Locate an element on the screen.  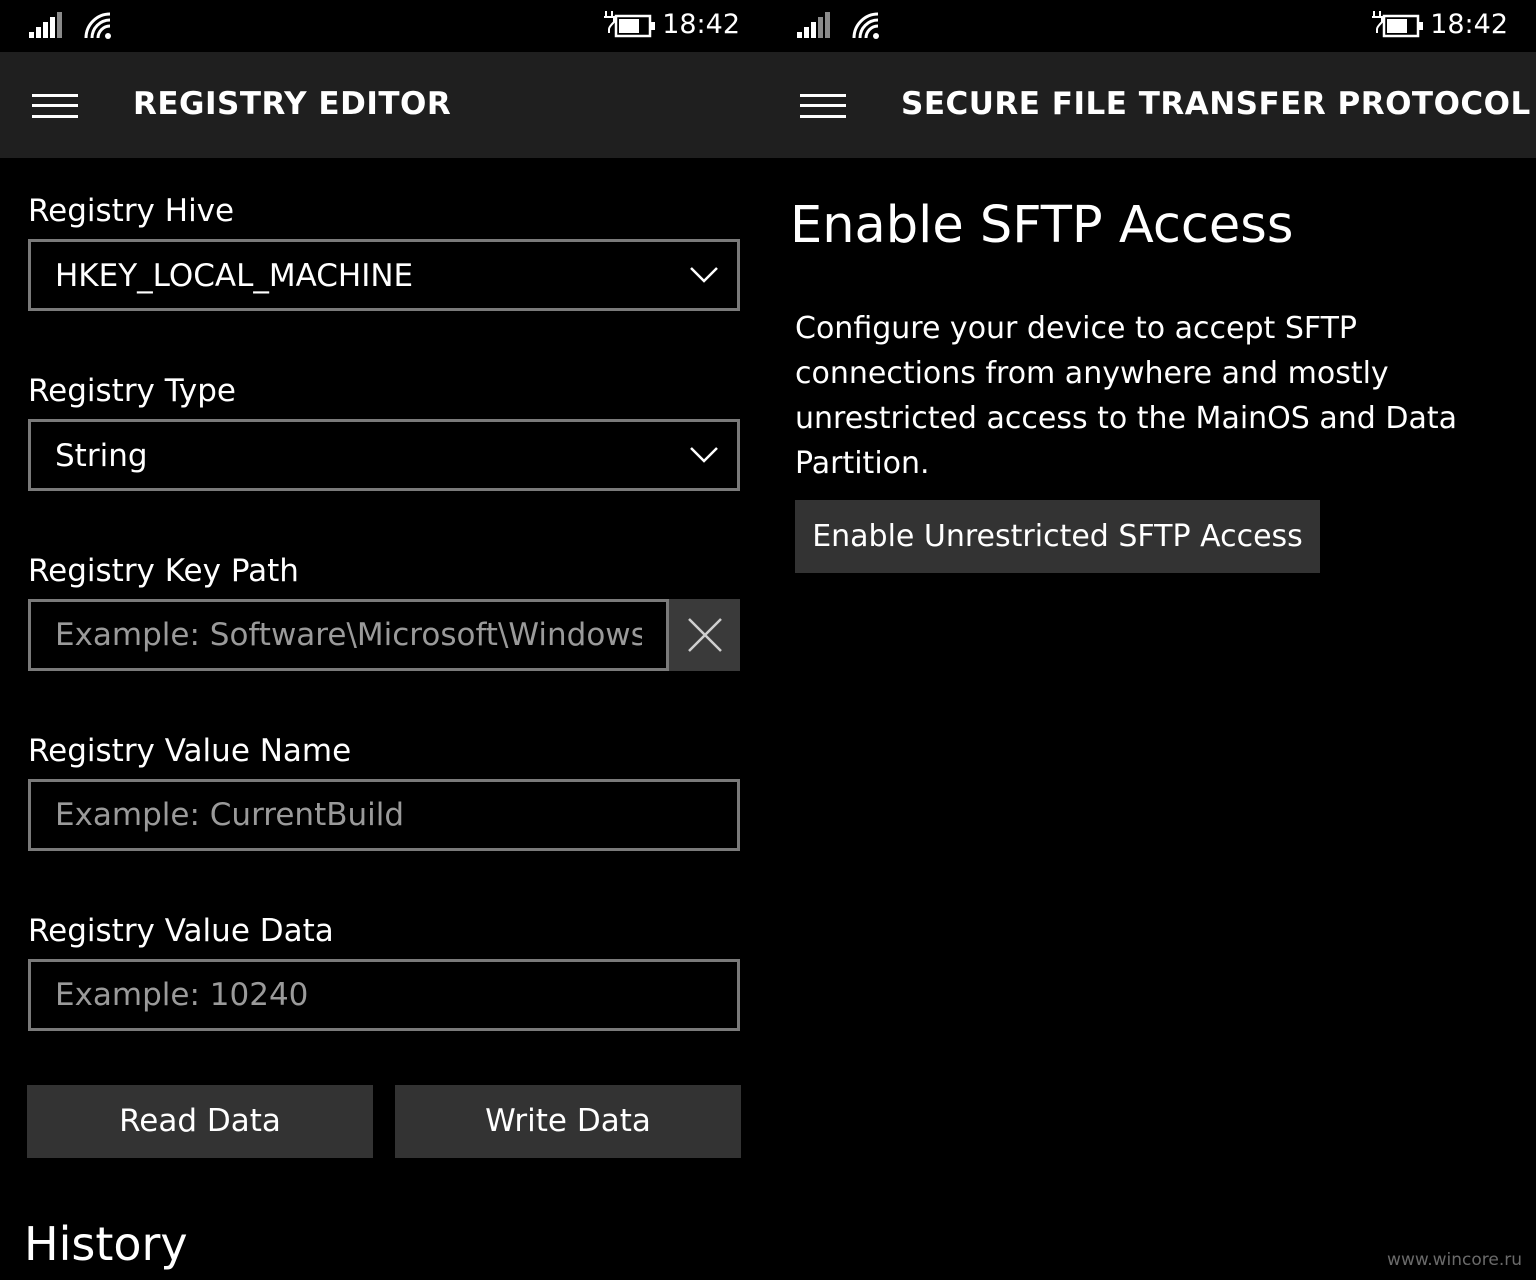
registry-value-data-input is located at coordinates (384, 995).